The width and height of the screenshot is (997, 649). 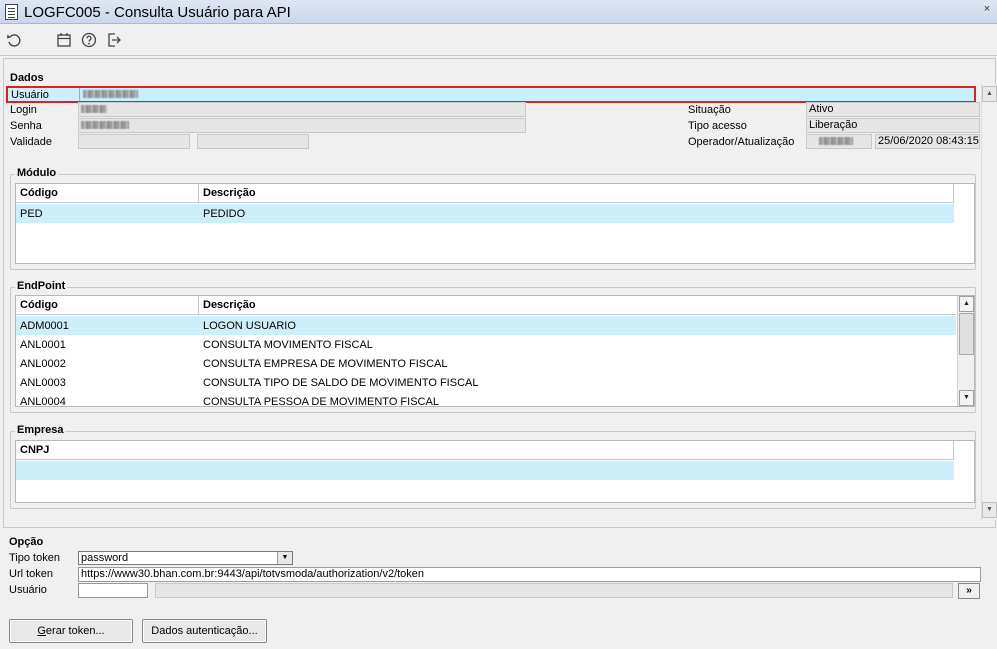 I want to click on operador-field, so click(x=839, y=141).